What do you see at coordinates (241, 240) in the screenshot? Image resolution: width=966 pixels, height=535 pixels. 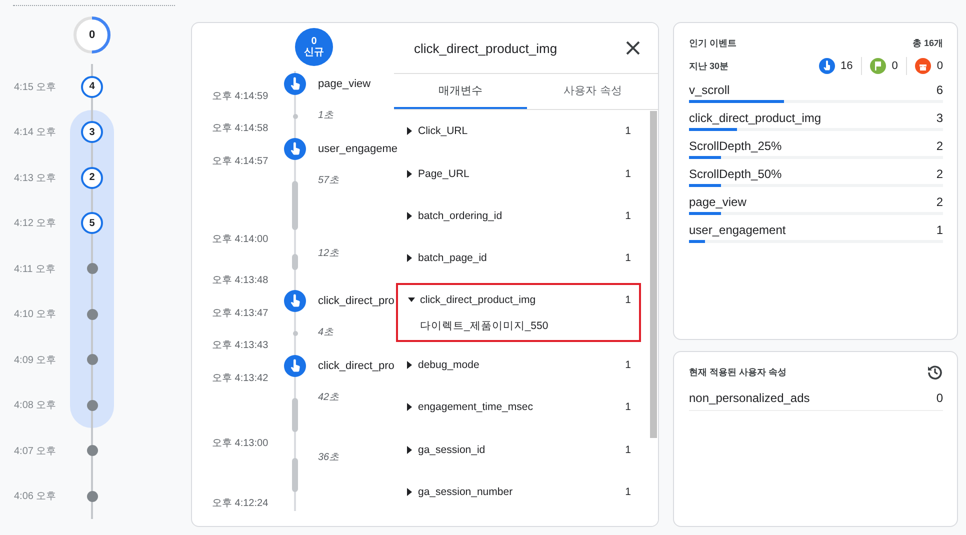 I see `timestamp: 오후 4:14:00` at bounding box center [241, 240].